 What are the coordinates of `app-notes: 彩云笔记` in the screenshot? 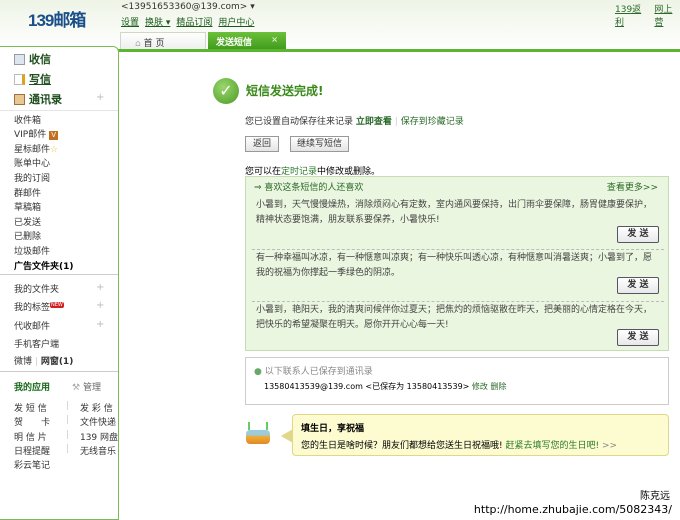 It's located at (40, 464).